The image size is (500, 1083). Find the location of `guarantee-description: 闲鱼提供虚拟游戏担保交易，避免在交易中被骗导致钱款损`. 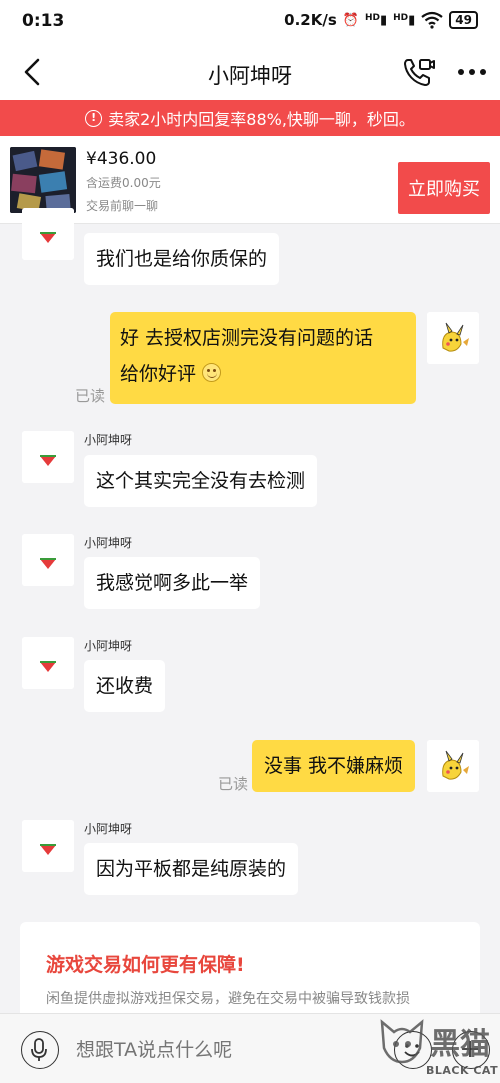

guarantee-description: 闲鱼提供虚拟游戏担保交易，避免在交易中被骗导致钱款损 is located at coordinates (228, 999).